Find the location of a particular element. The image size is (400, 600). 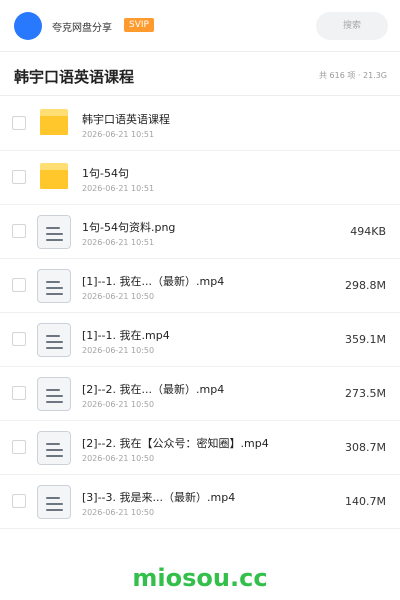

file-row: [1]--1. 我在.mp4 2026-06-21 10:50 359.1M is located at coordinates (200, 340).